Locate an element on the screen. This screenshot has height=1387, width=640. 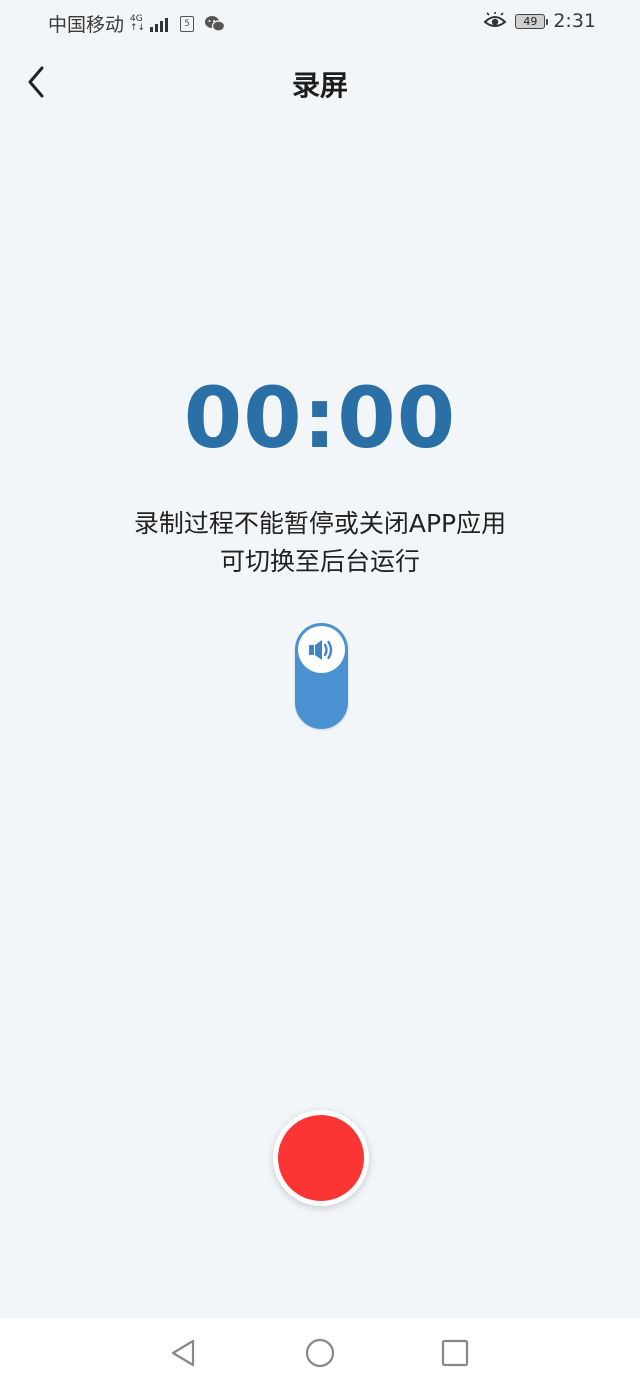
system-nav-bar is located at coordinates (320, 1352).